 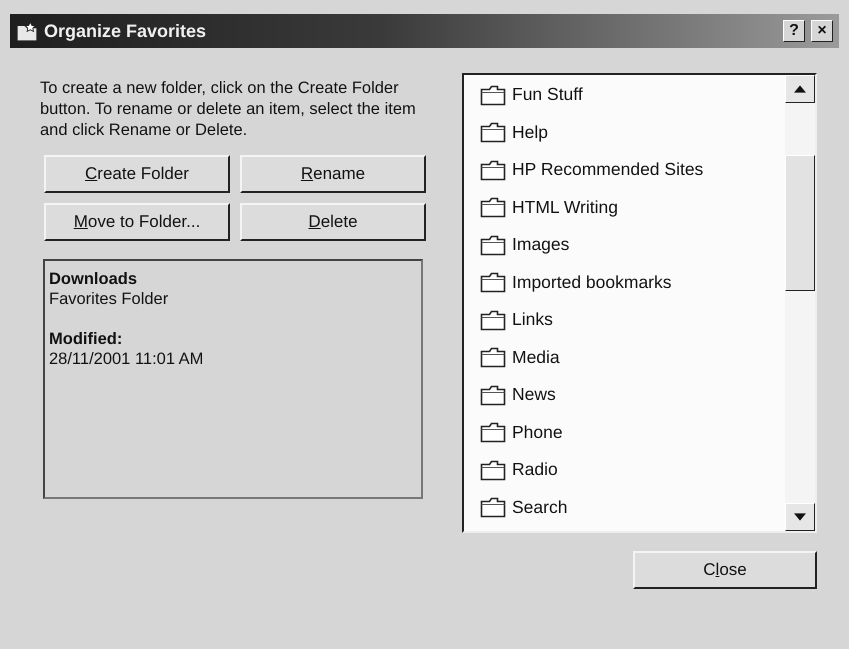 What do you see at coordinates (537, 432) in the screenshot?
I see `folder-name: Phone` at bounding box center [537, 432].